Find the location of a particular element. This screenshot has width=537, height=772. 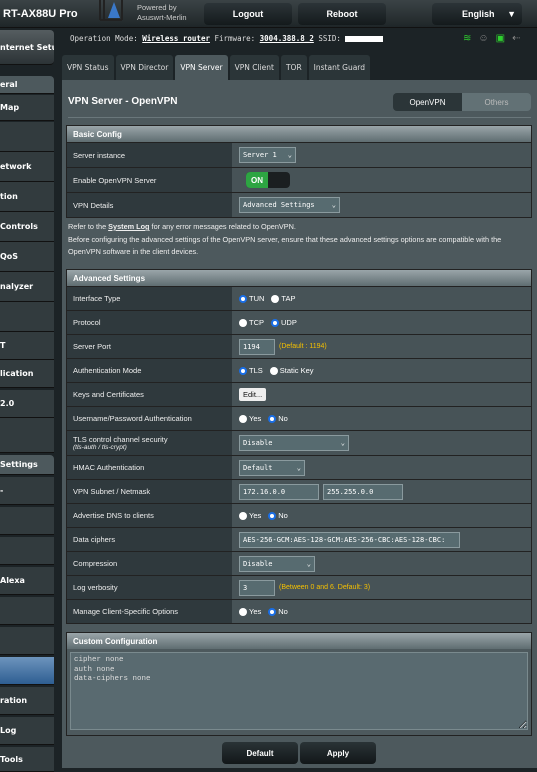

sidebar-item: nternet Setup is located at coordinates (27, 47).